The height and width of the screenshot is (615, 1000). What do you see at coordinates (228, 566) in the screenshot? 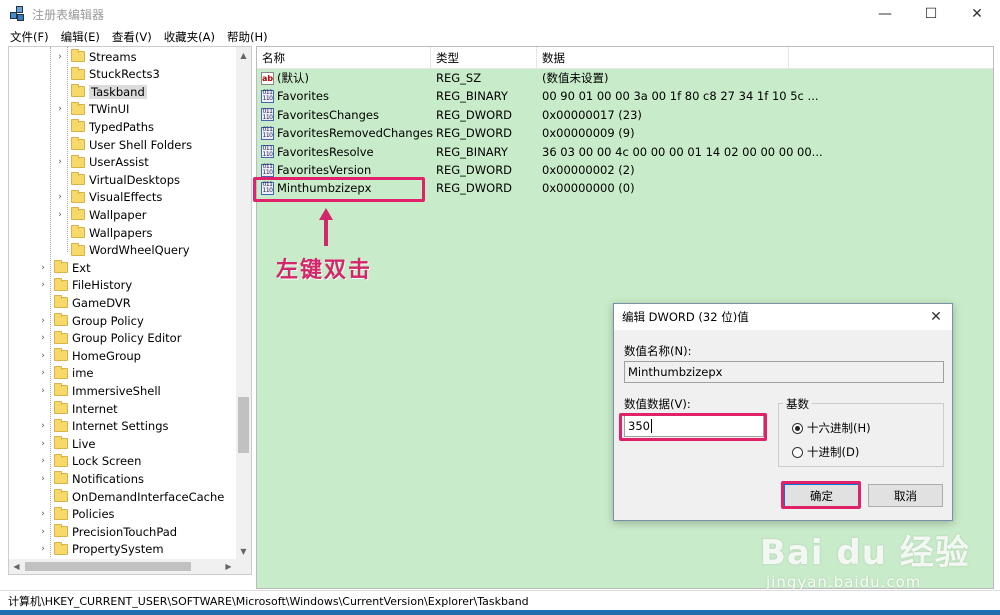
I see `scroll-right-icon: ▶` at bounding box center [228, 566].